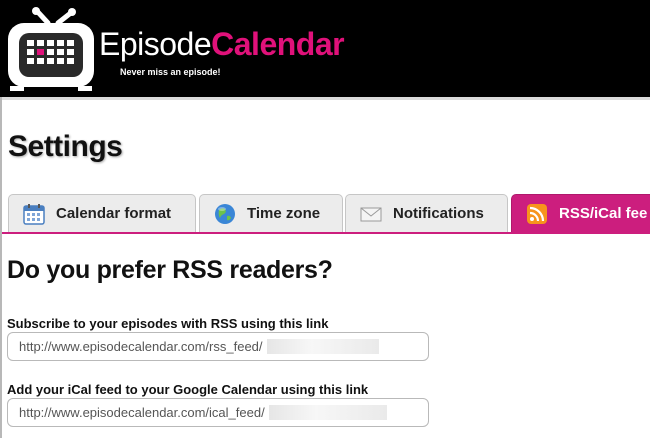  What do you see at coordinates (34, 214) in the screenshot?
I see `calendar-icon` at bounding box center [34, 214].